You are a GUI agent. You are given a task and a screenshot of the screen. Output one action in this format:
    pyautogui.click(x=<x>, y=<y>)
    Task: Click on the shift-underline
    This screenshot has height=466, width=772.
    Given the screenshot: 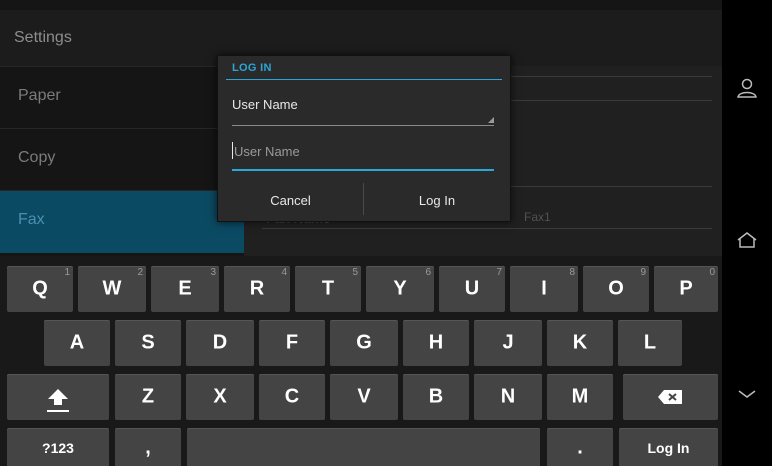 What is the action you would take?
    pyautogui.click(x=58, y=411)
    